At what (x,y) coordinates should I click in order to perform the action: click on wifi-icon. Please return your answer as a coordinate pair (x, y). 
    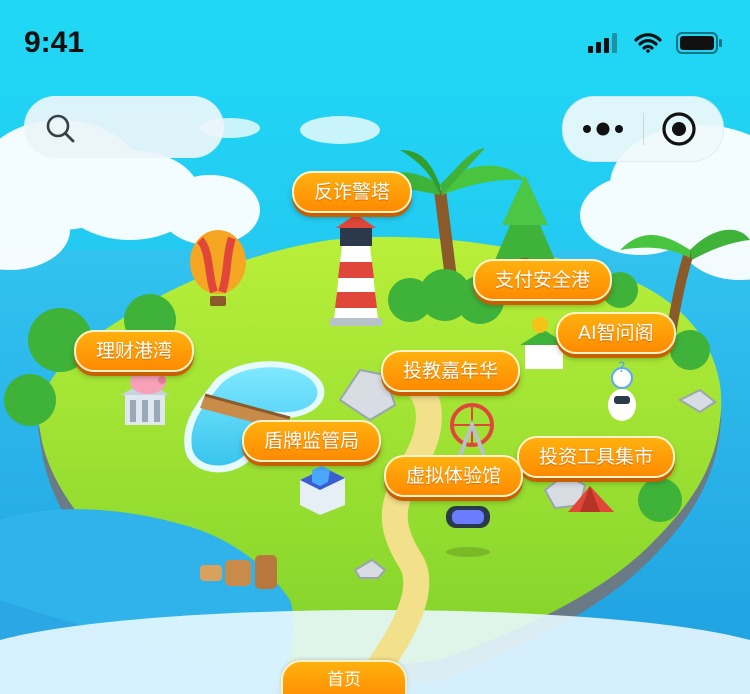
    Looking at the image, I should click on (648, 43).